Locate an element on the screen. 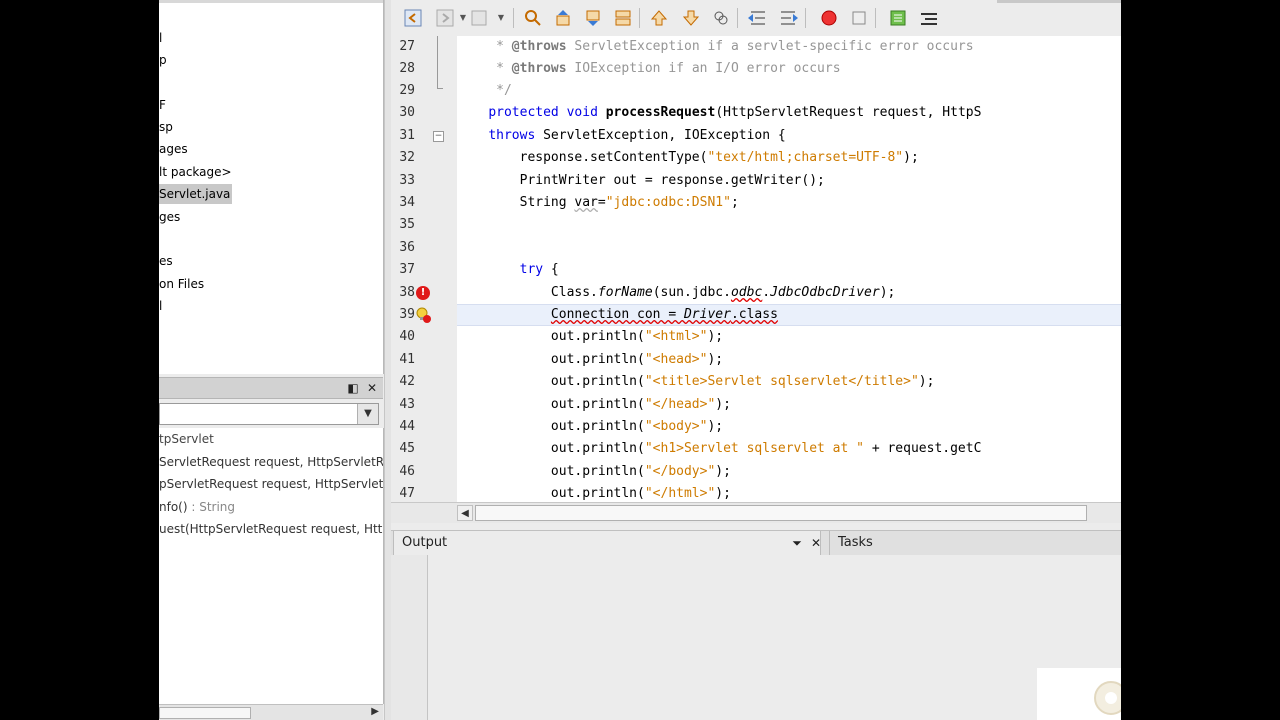 The image size is (1280, 720). line-number: 43 is located at coordinates (407, 404).